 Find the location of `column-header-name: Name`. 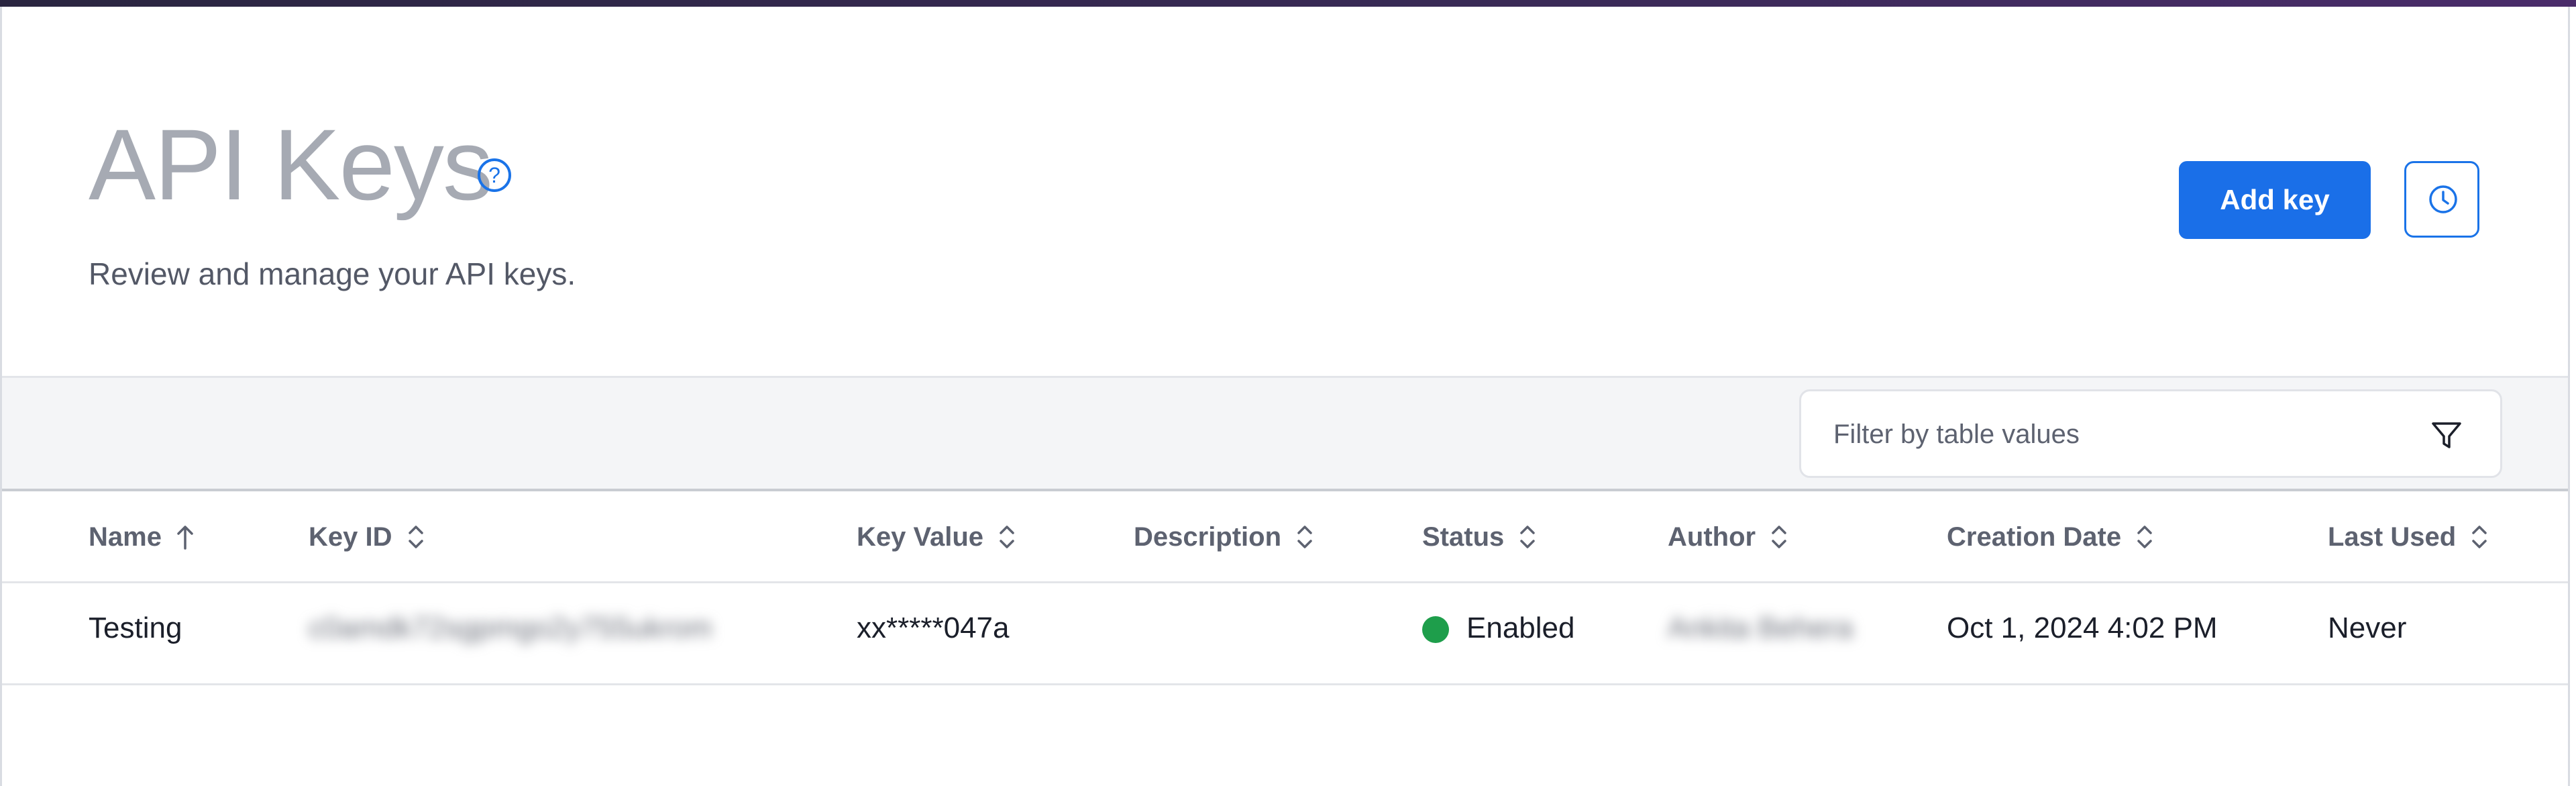

column-header-name: Name is located at coordinates (142, 537).